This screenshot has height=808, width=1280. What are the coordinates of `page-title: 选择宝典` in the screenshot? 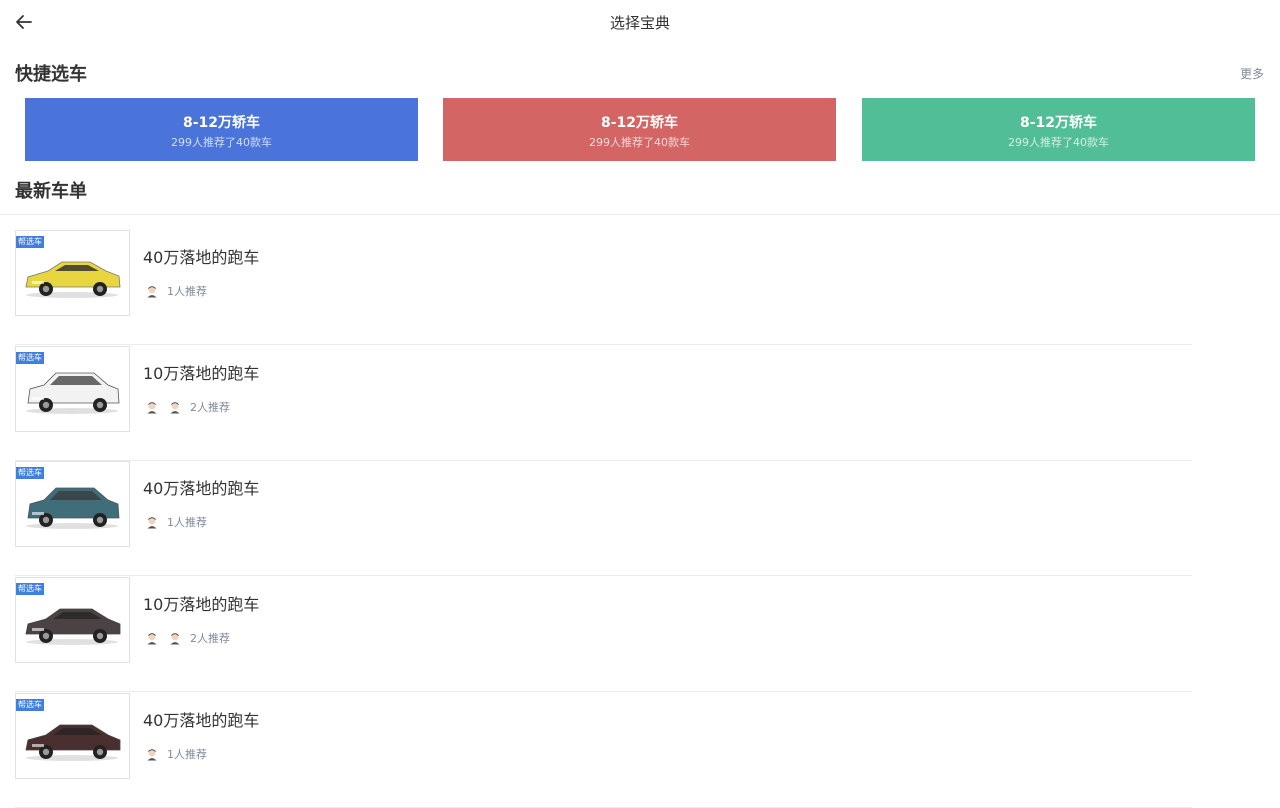 It's located at (639, 23).